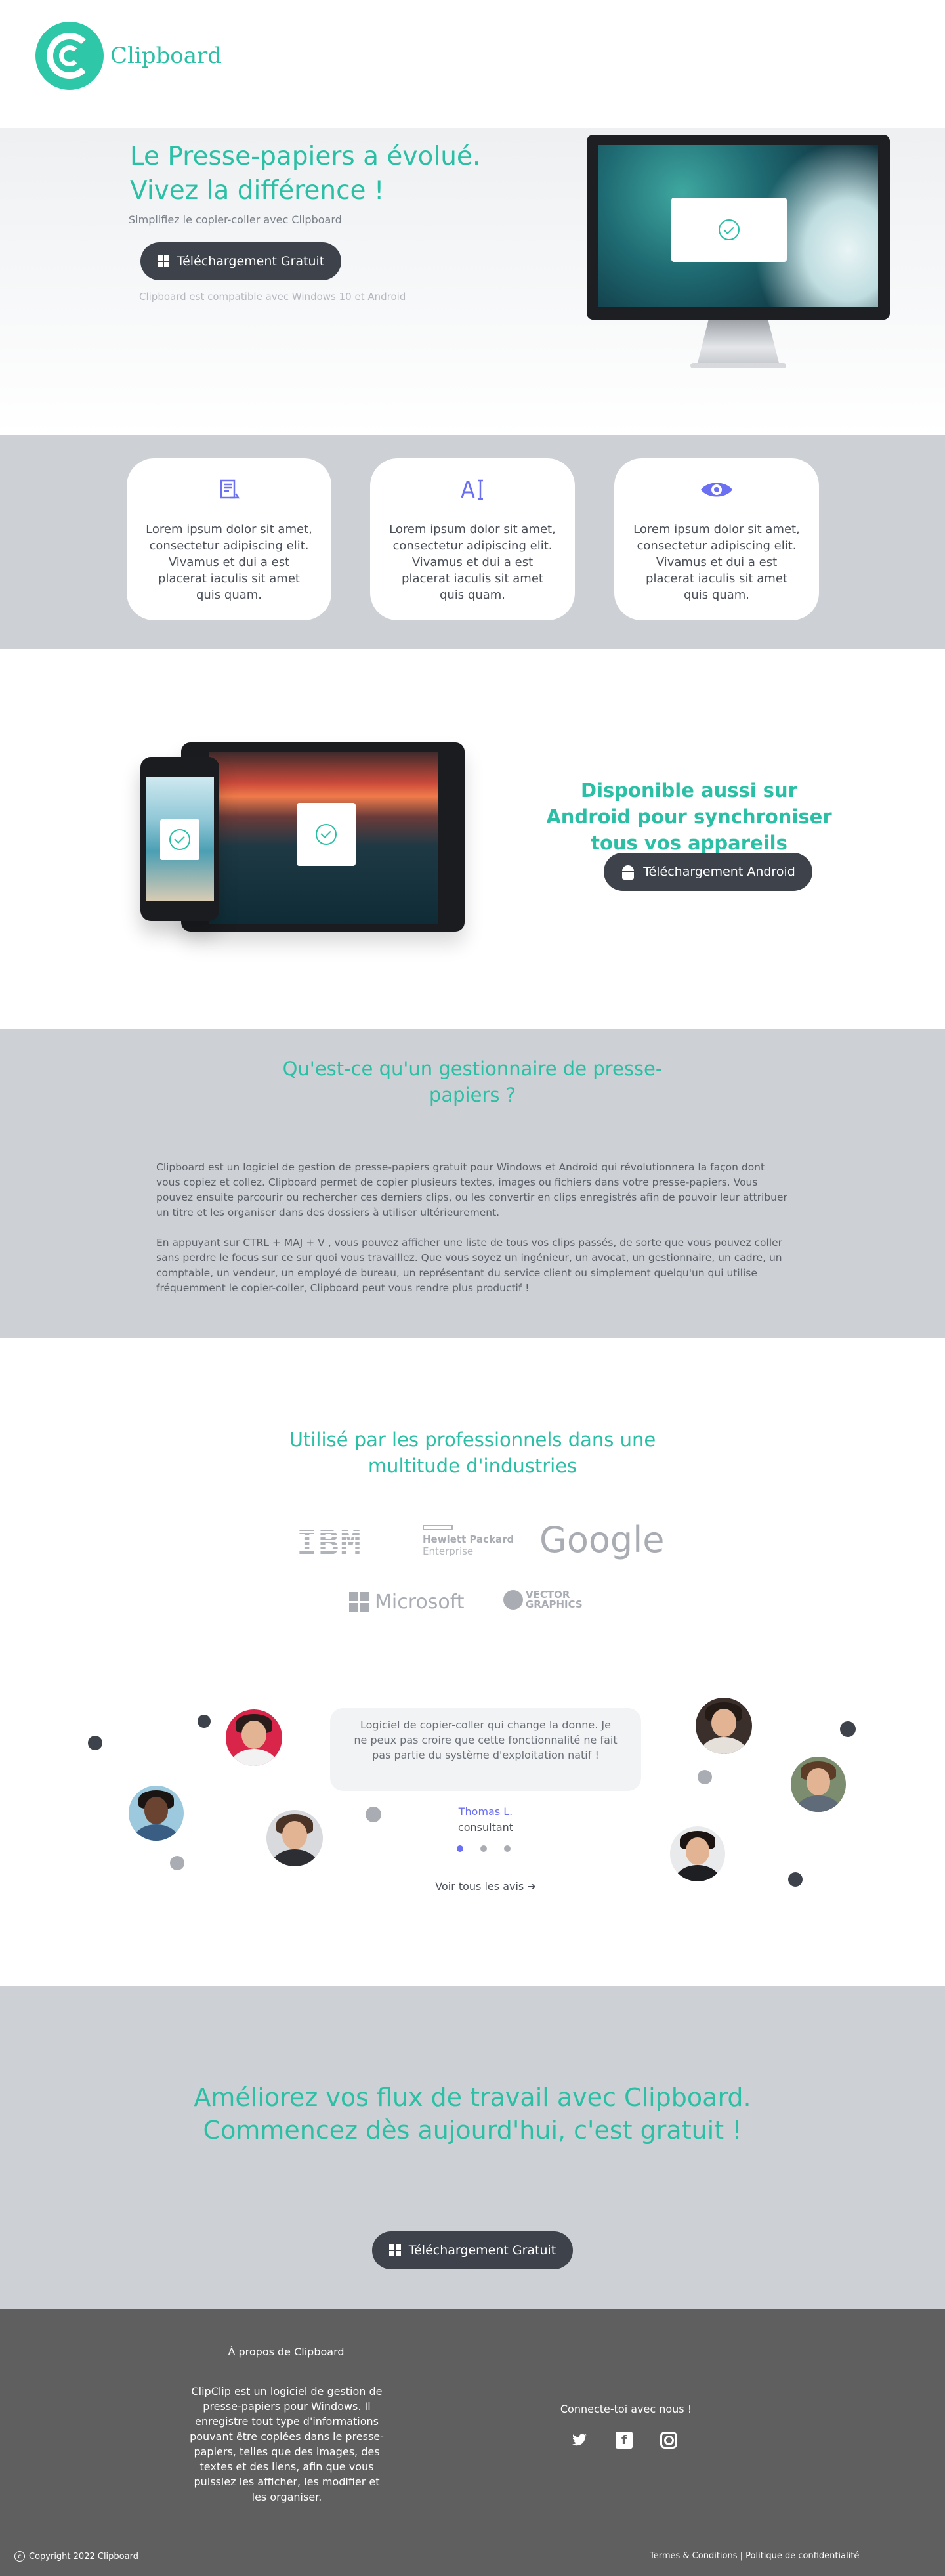 This screenshot has width=945, height=2576. I want to click on copyright-icon: c, so click(19, 2556).